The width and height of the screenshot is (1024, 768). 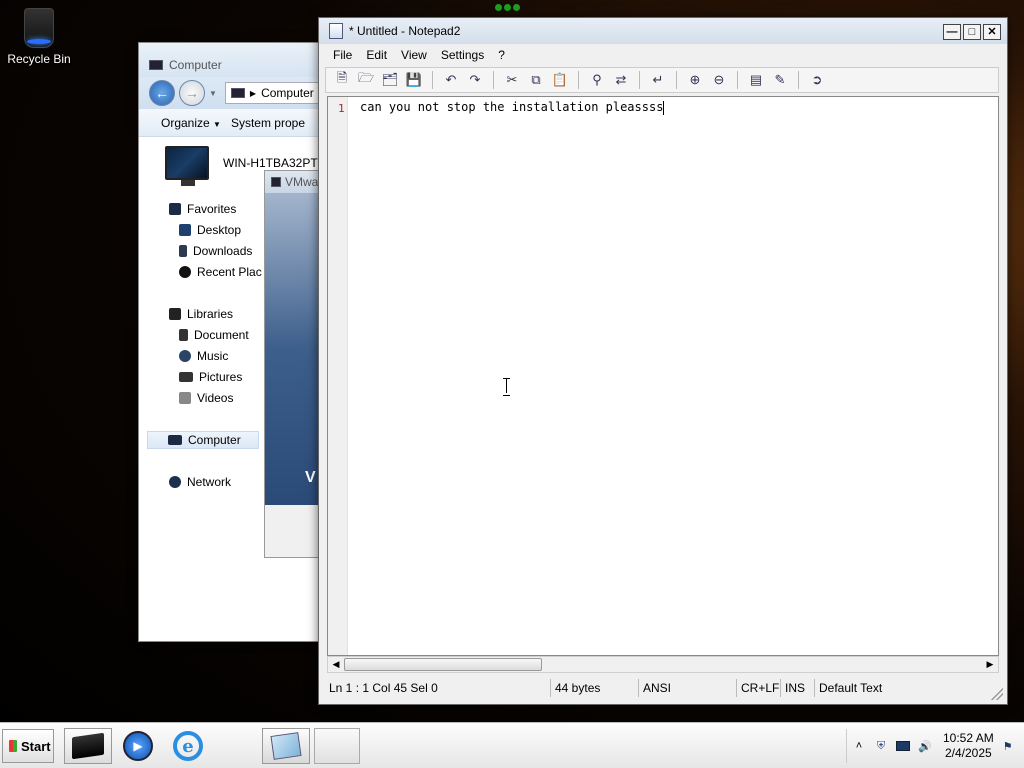 What do you see at coordinates (952, 32) in the screenshot?
I see `minimize-button: —` at bounding box center [952, 32].